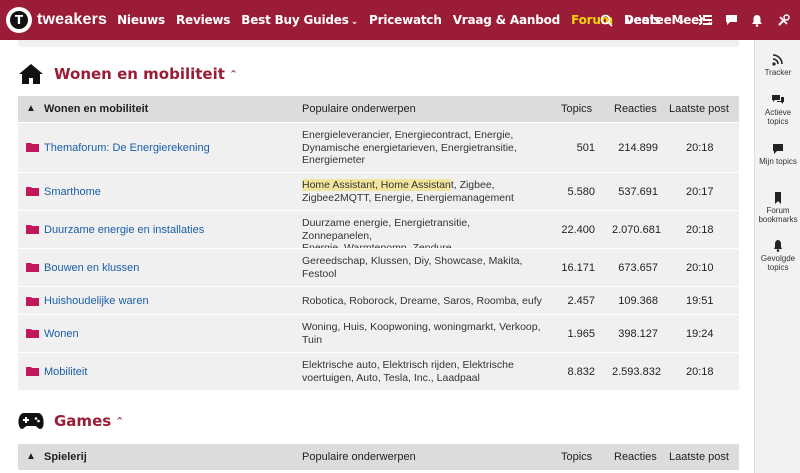 This screenshot has width=800, height=473. I want to click on nav-pricewatch: Pricewatch, so click(405, 20).